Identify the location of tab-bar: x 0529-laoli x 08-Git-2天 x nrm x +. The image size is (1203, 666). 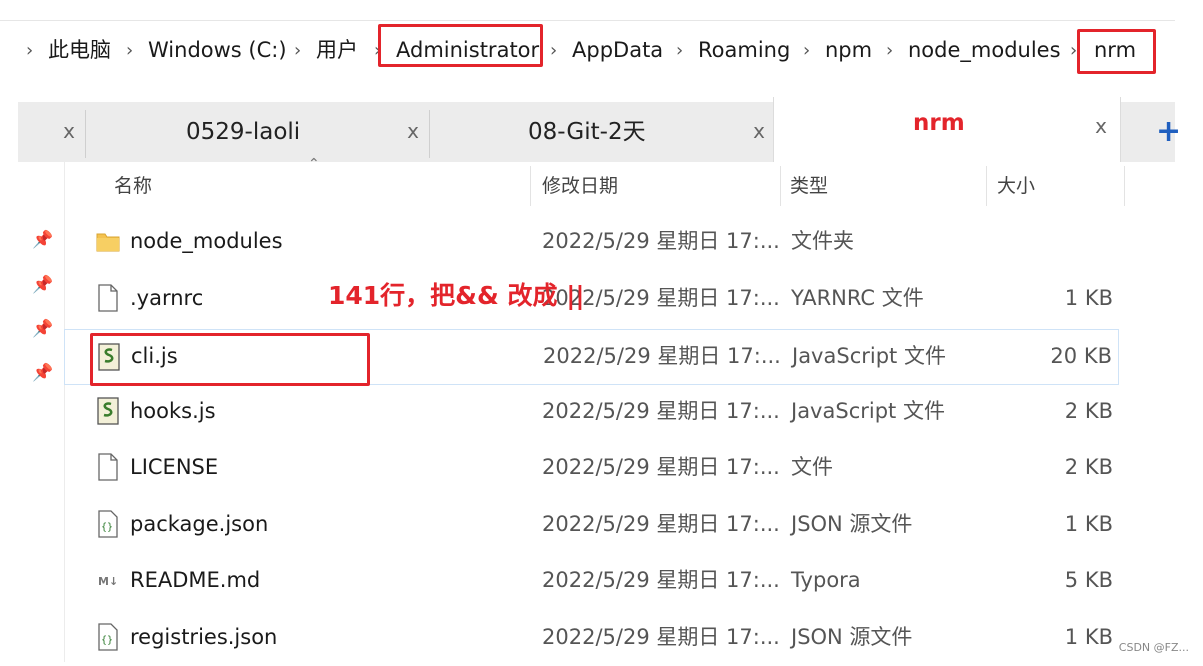
(599, 129).